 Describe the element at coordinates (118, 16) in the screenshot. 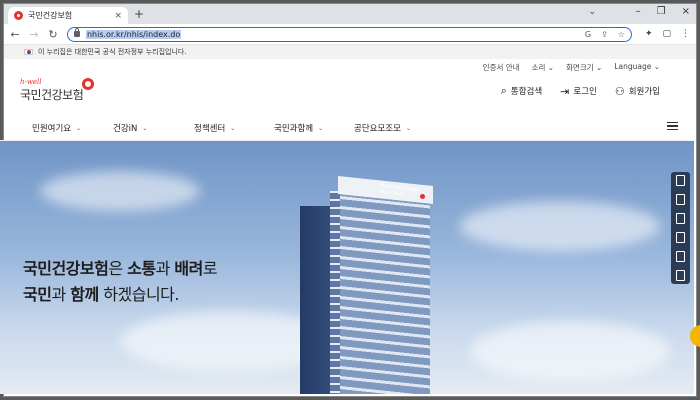

I see `close-tab-icon: ×` at that location.